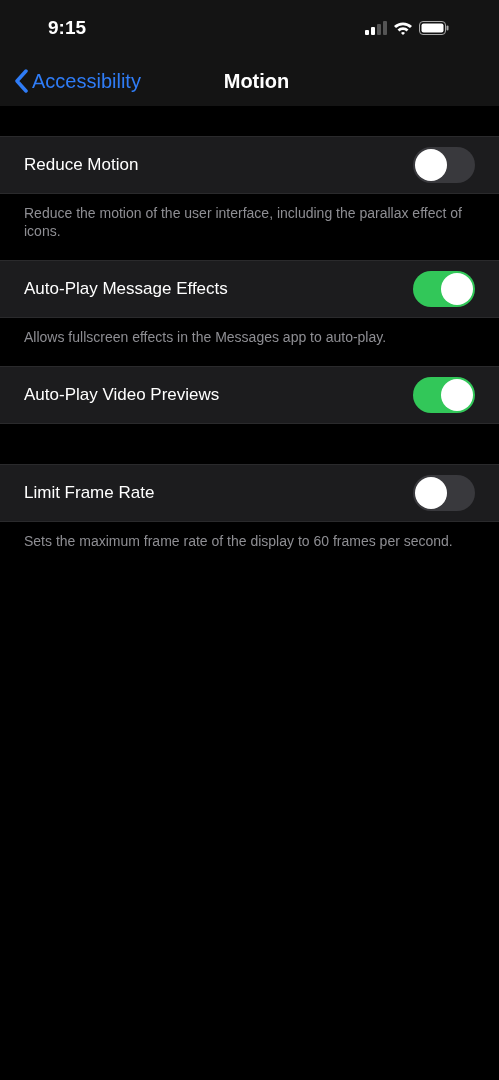 The height and width of the screenshot is (1080, 499). What do you see at coordinates (126, 289) in the screenshot?
I see `setting-label: Auto-Play Message Effects` at bounding box center [126, 289].